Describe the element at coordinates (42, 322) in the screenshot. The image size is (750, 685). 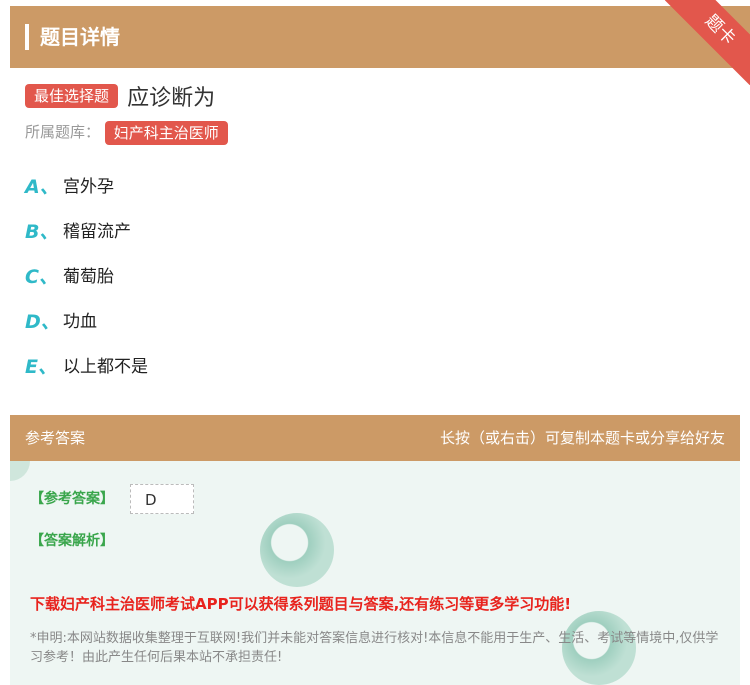
I see `option-letter: D、` at that location.